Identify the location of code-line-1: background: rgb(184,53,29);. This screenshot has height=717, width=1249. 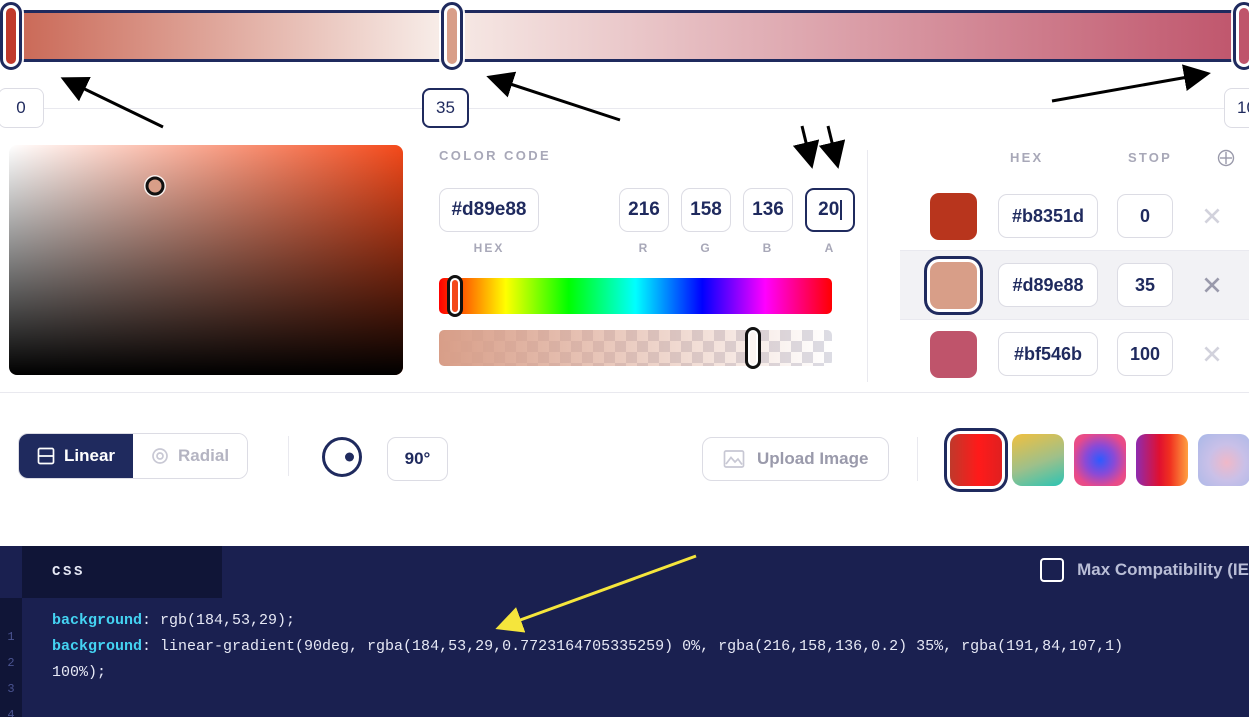
(650, 621).